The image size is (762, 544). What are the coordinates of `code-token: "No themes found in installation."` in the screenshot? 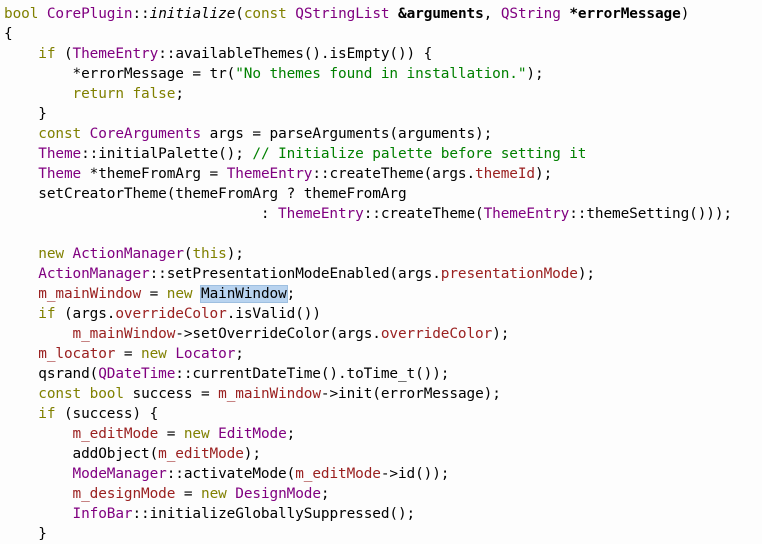 It's located at (381, 74).